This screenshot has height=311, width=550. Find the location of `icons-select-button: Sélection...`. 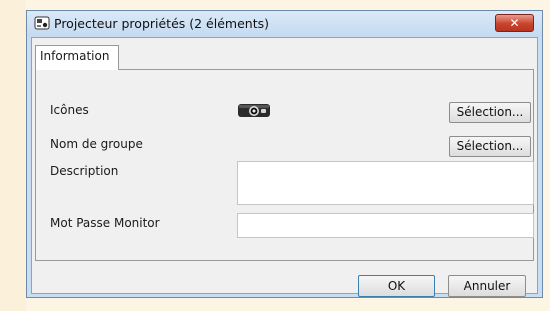

icons-select-button: Sélection... is located at coordinates (490, 112).